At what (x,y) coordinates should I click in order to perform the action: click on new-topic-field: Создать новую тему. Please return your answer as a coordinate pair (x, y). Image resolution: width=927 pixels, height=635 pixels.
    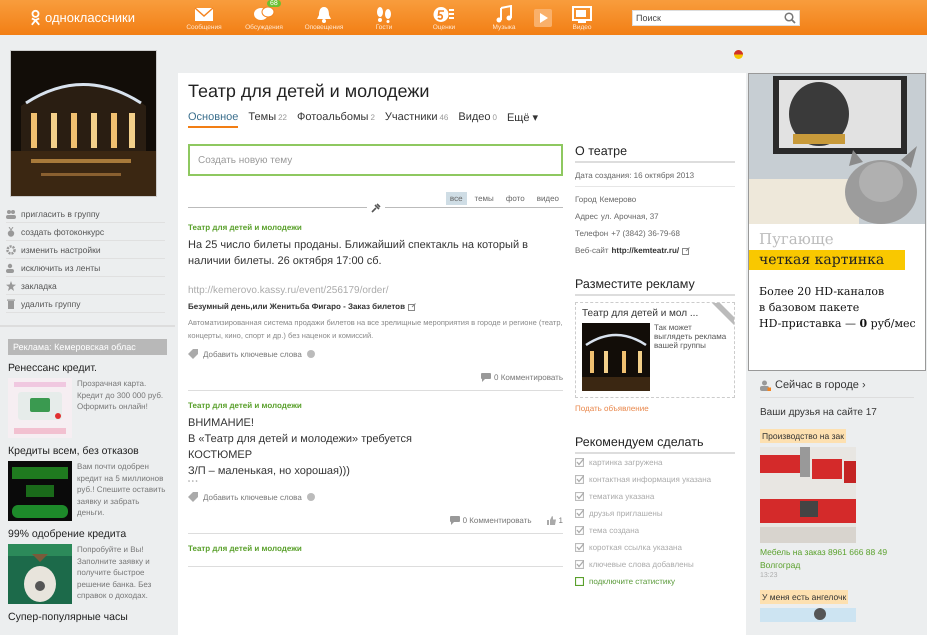
    Looking at the image, I should click on (375, 160).